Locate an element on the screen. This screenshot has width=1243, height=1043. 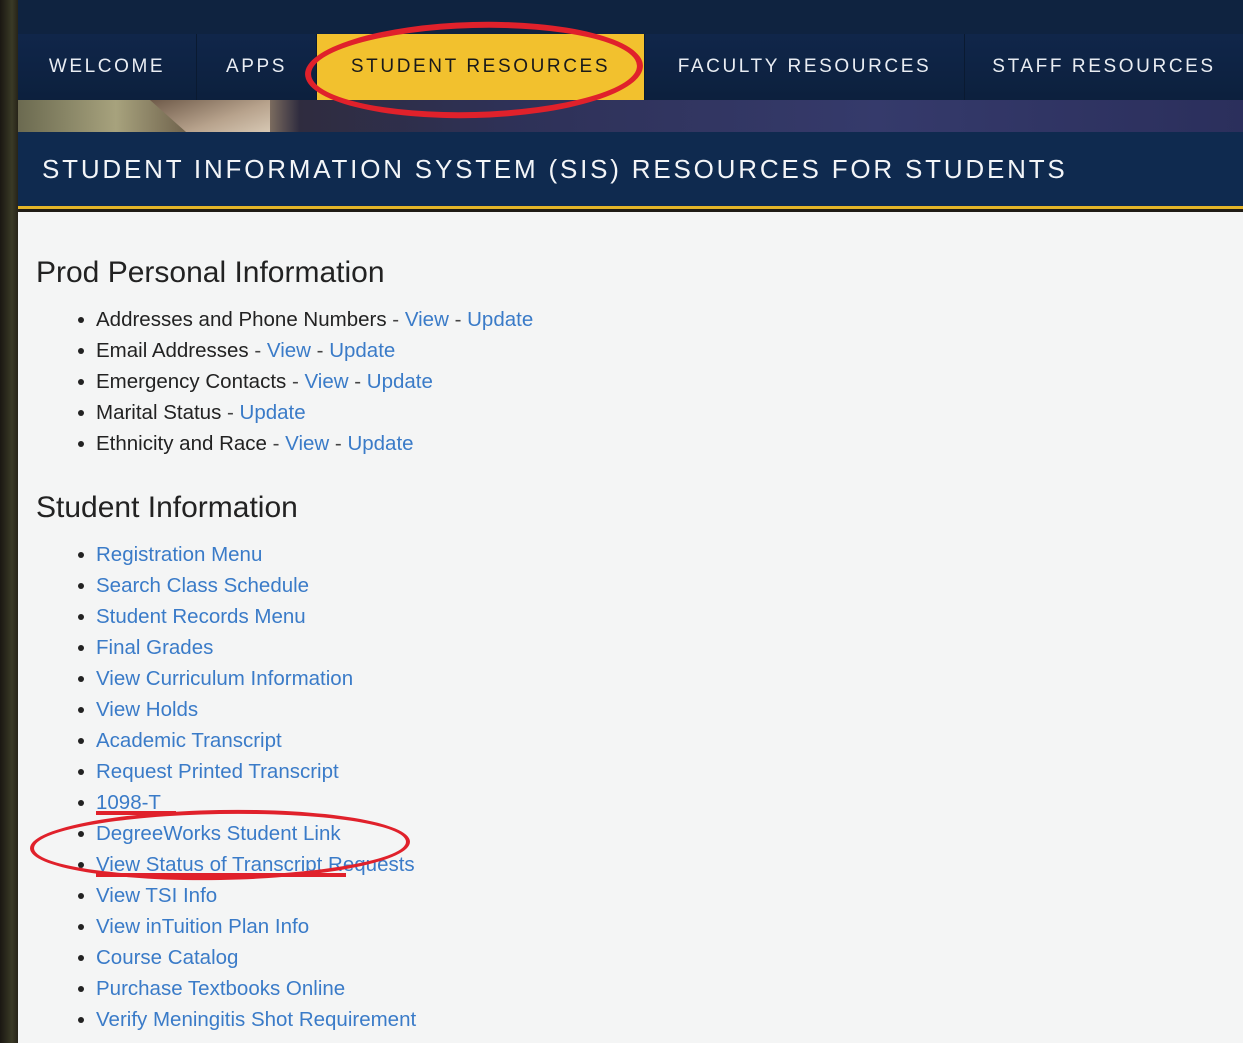
course-catalog-link: Course Catalog is located at coordinates (167, 957).